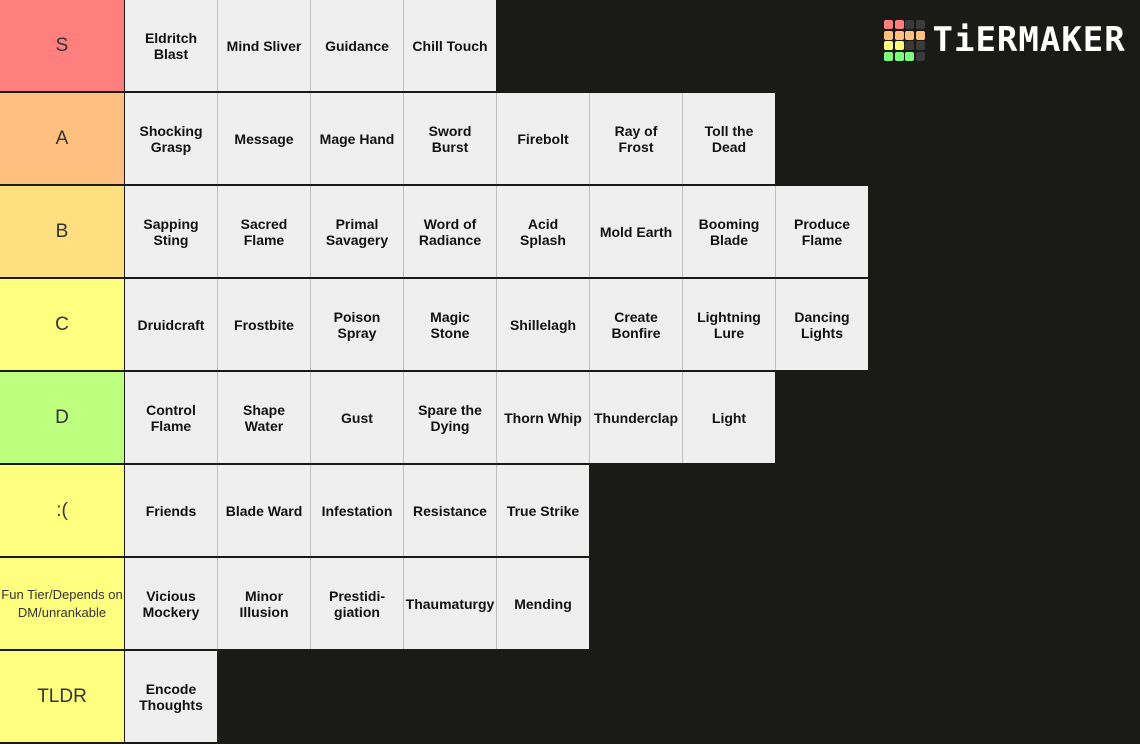 The image size is (1140, 744). I want to click on tier-item: Frostbite, so click(264, 324).